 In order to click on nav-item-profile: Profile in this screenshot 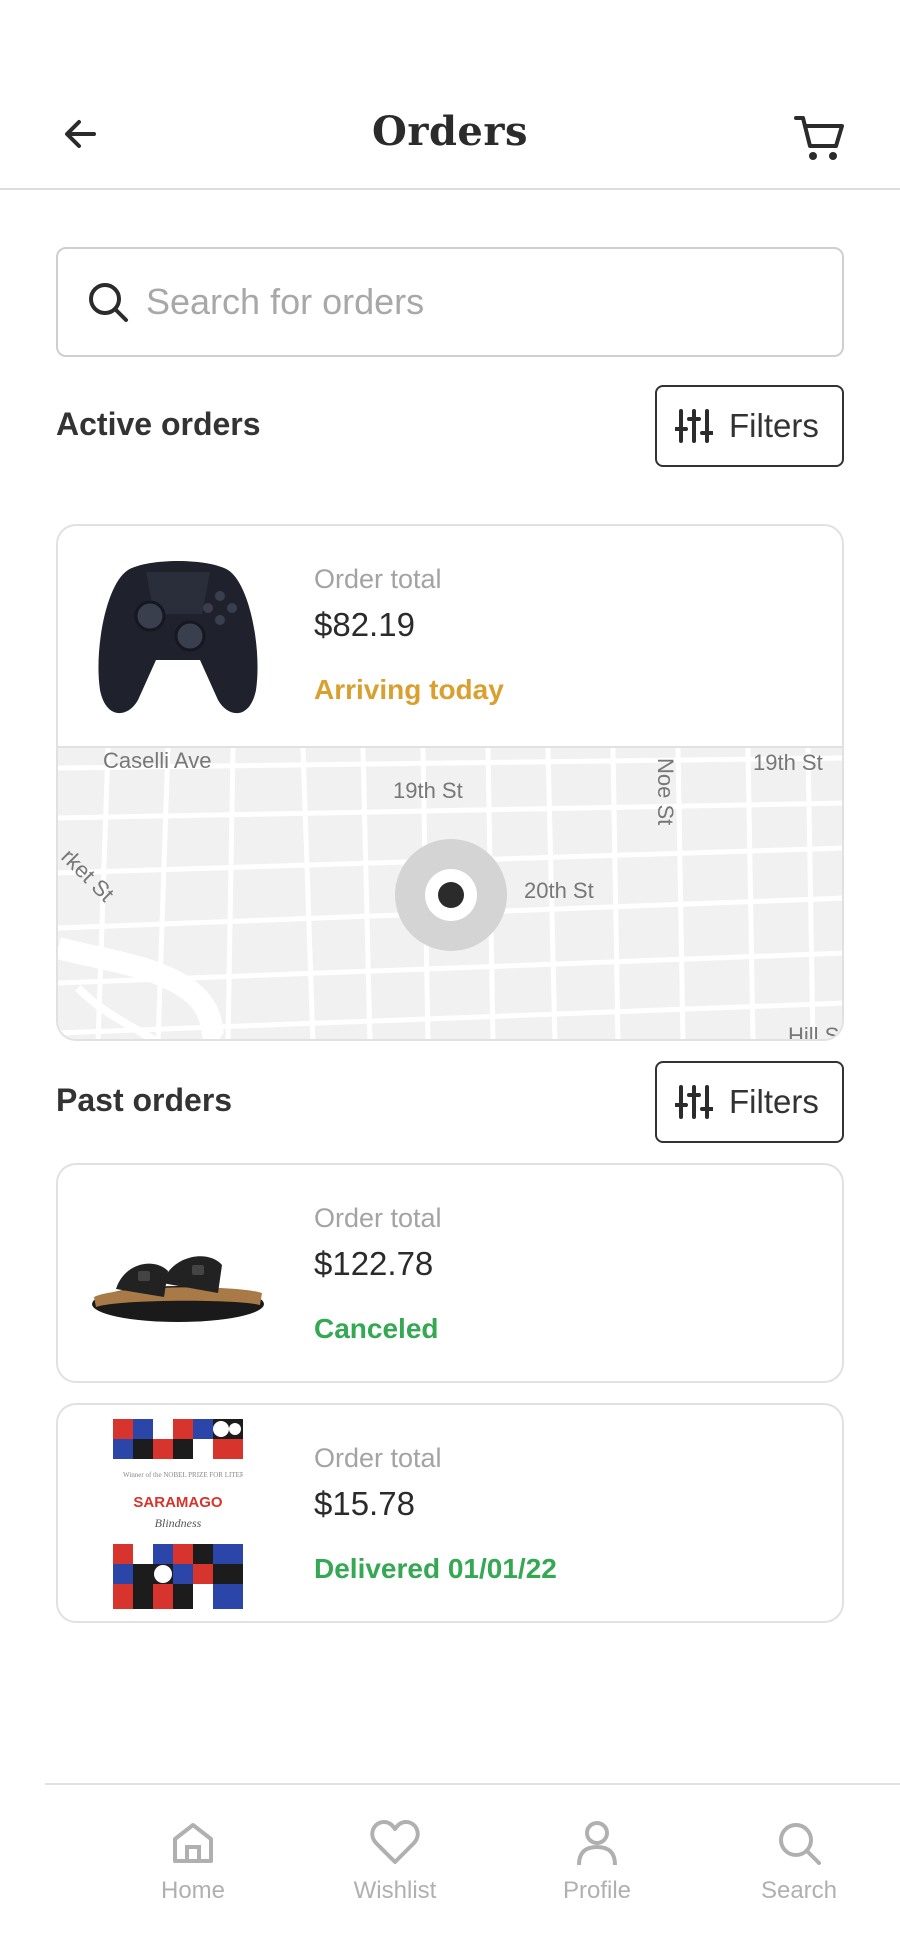, I will do `click(597, 1860)`.